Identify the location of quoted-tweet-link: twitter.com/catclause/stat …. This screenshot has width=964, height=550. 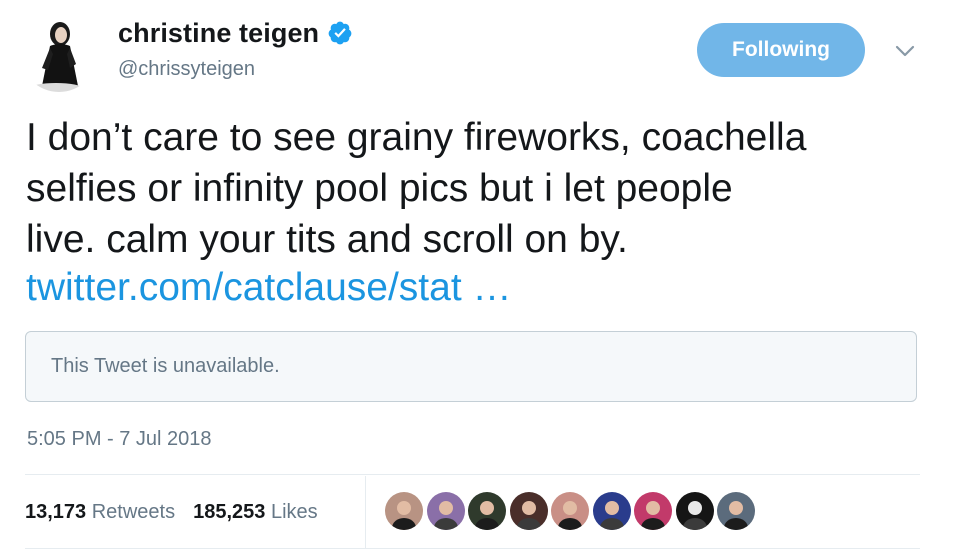
(269, 287).